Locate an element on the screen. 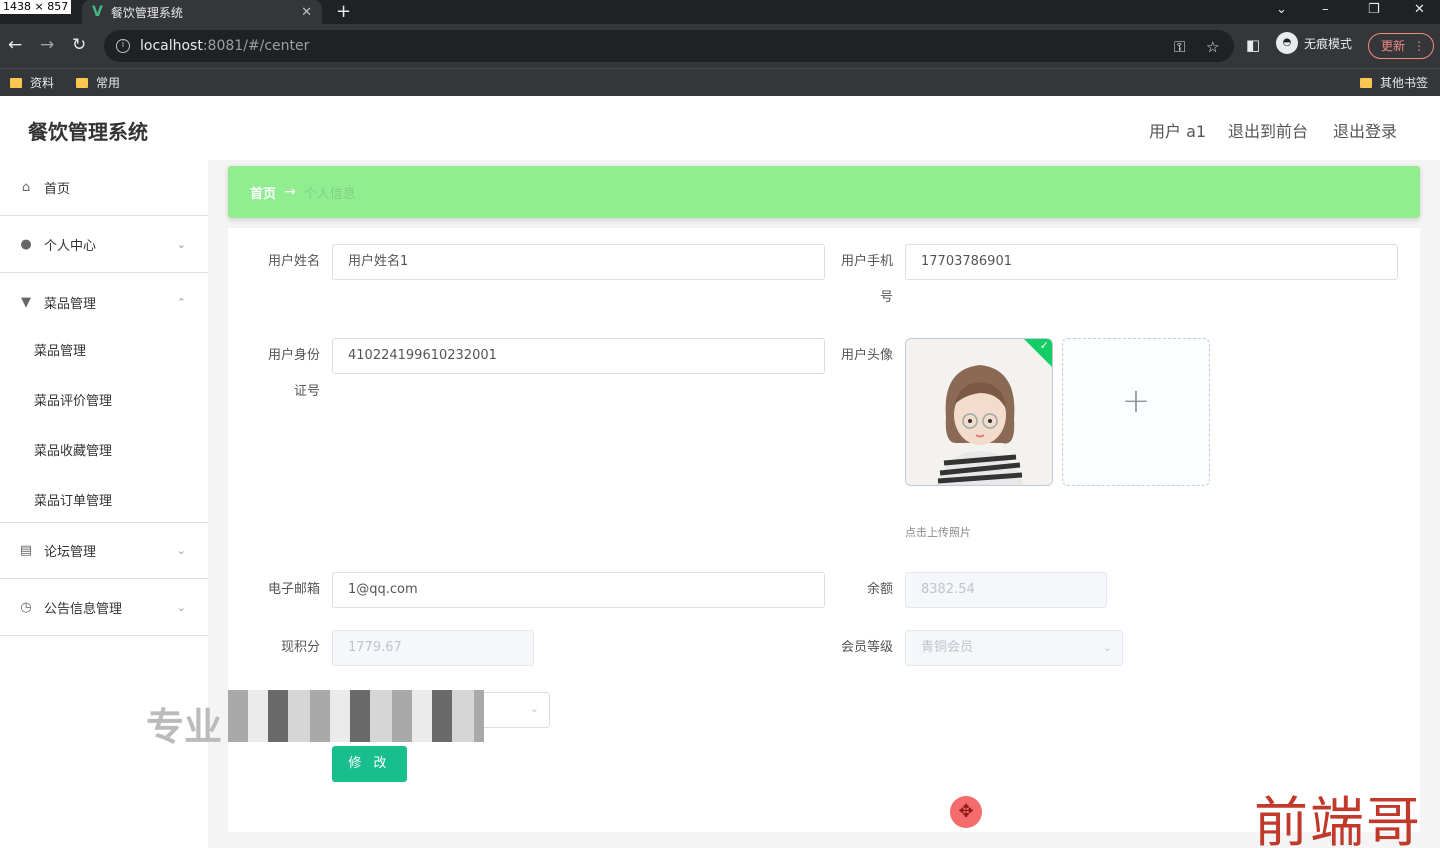  tab-search-icon: ⌄ is located at coordinates (1281, 9).